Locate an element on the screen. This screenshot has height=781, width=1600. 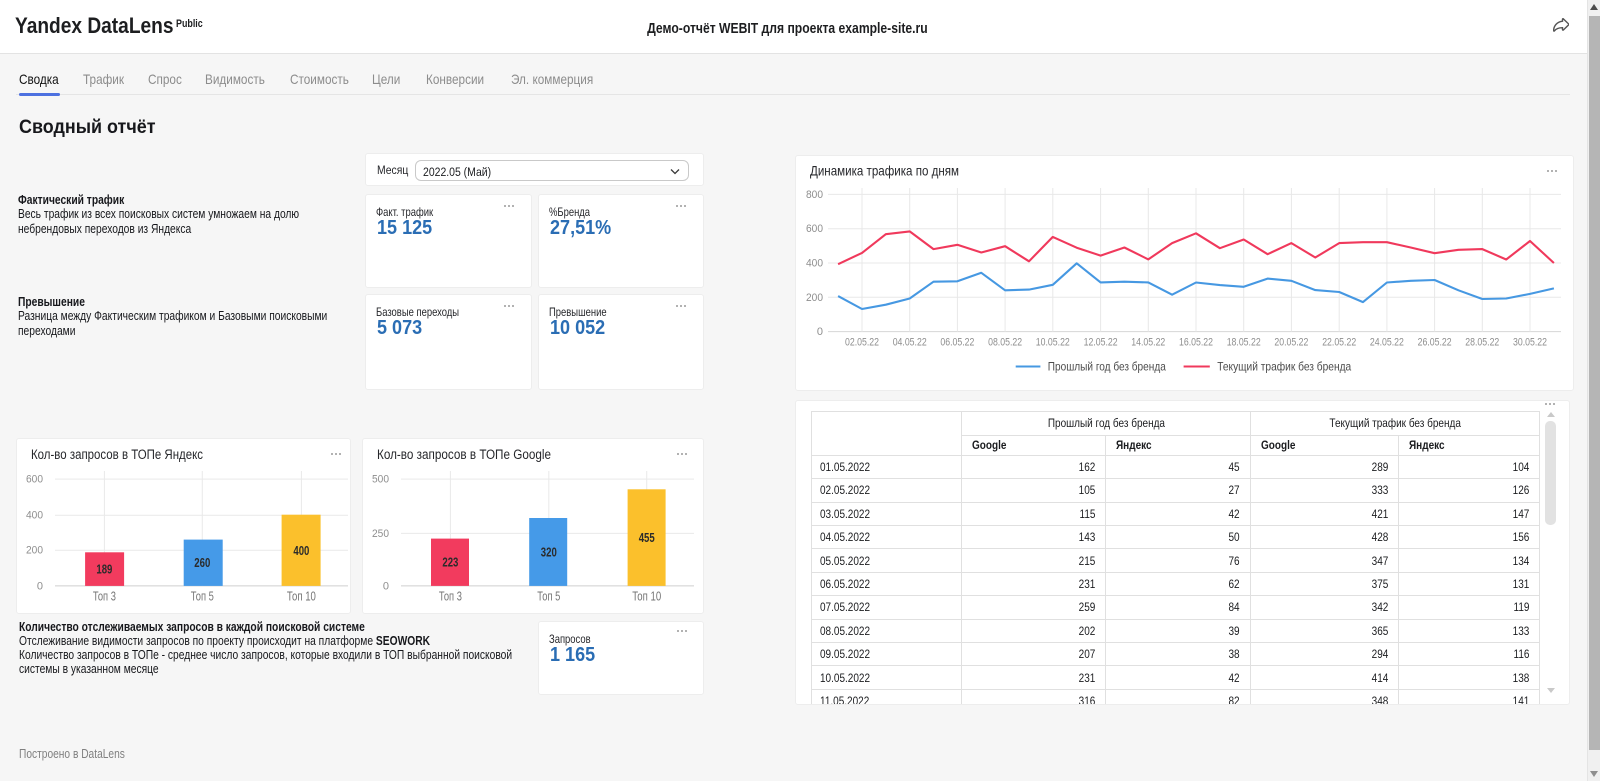
svg-text: 20.05.22 is located at coordinates (1291, 343).